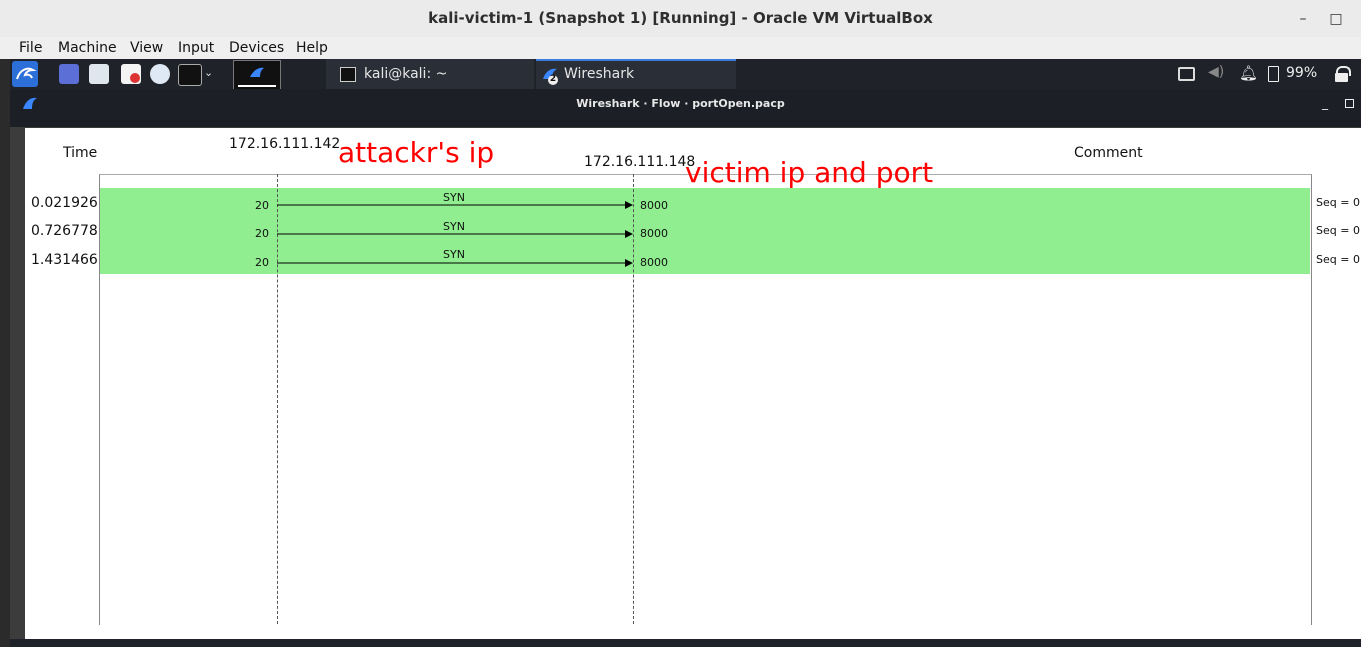  Describe the element at coordinates (1302, 73) in the screenshot. I see `battery-percent: 99%` at that location.